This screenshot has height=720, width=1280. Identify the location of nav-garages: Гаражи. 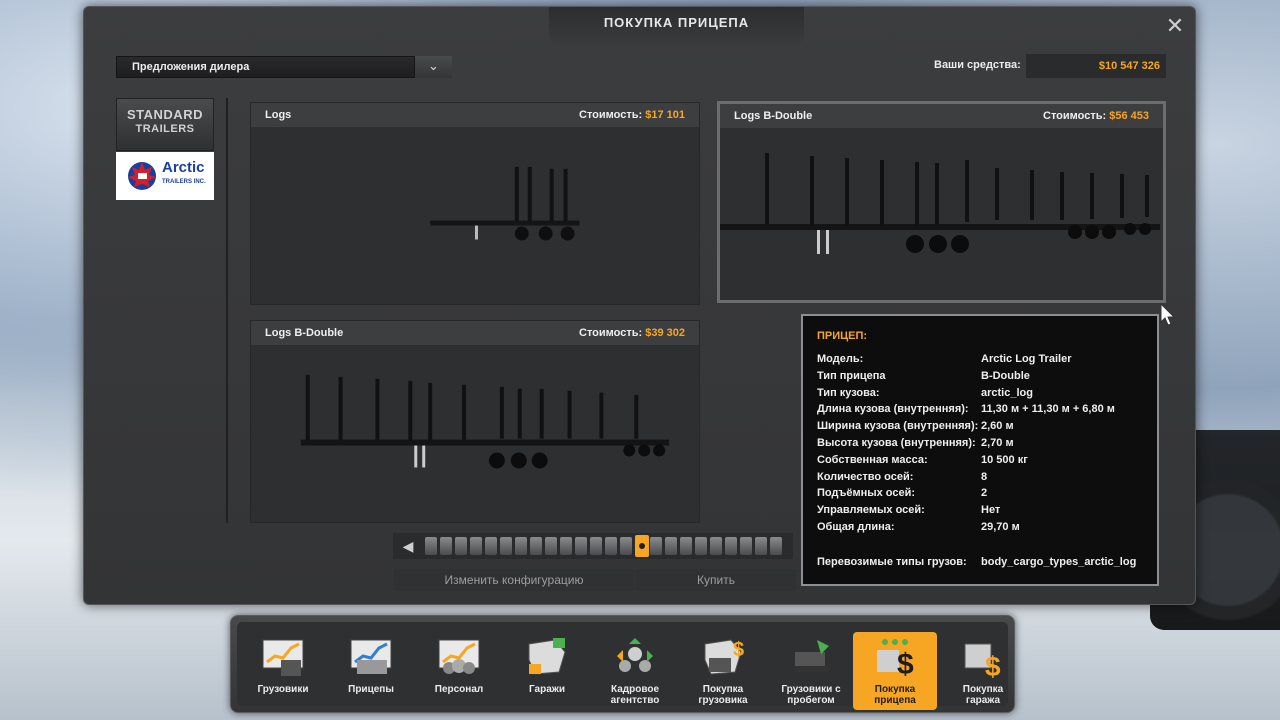
(547, 671).